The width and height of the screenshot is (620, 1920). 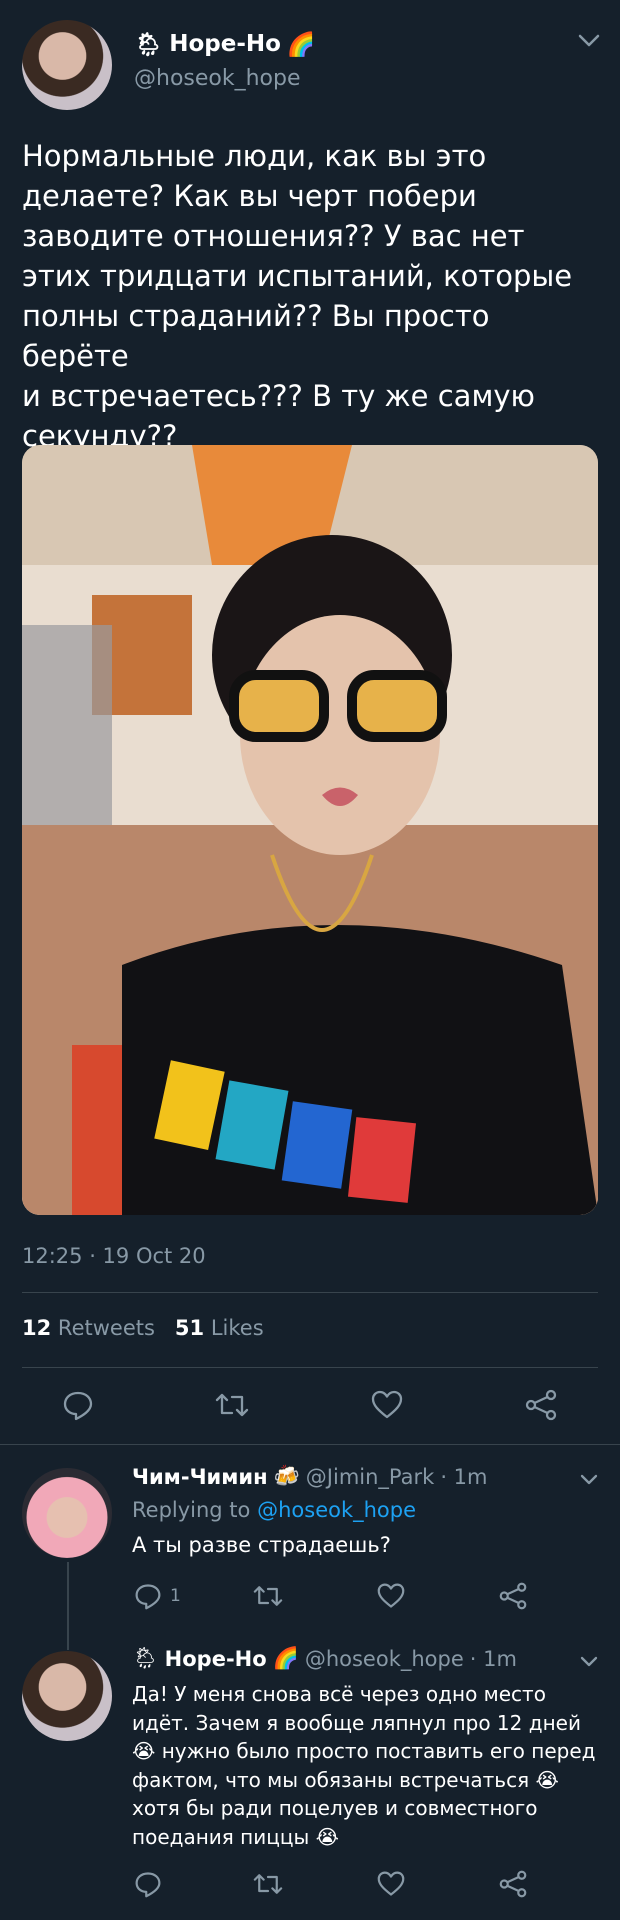 What do you see at coordinates (297, 276) in the screenshot?
I see `tweet-text-line: этих тридцати испытаний, которые` at bounding box center [297, 276].